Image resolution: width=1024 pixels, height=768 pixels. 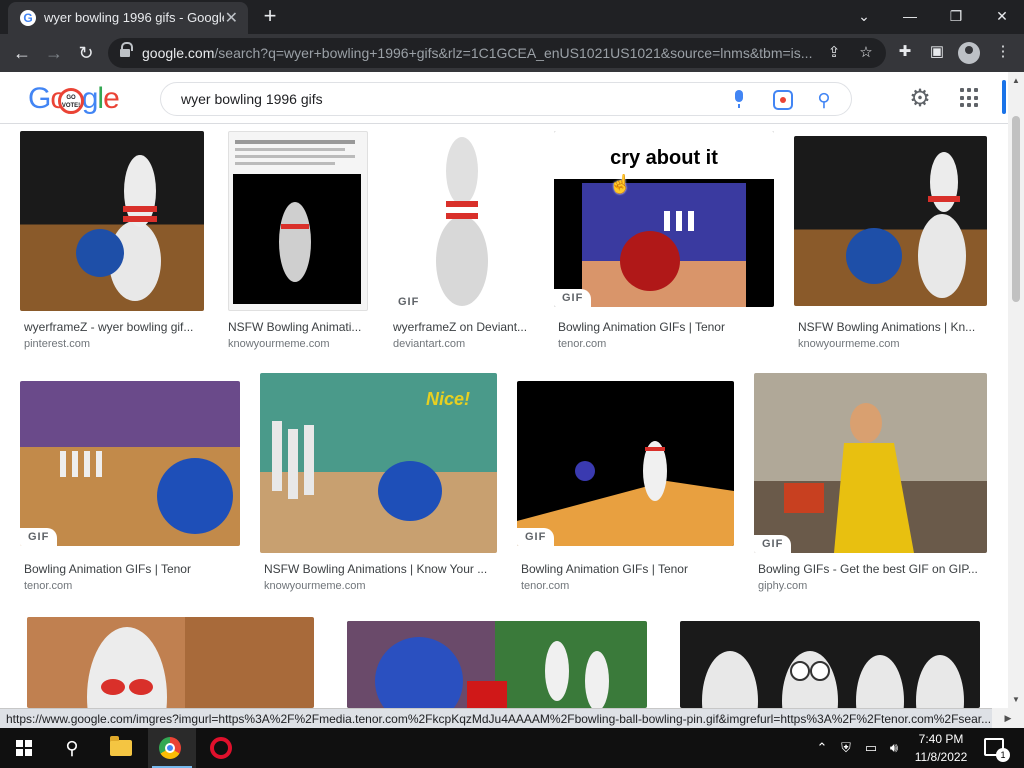 I want to click on logo-letter: e, so click(x=111, y=98).